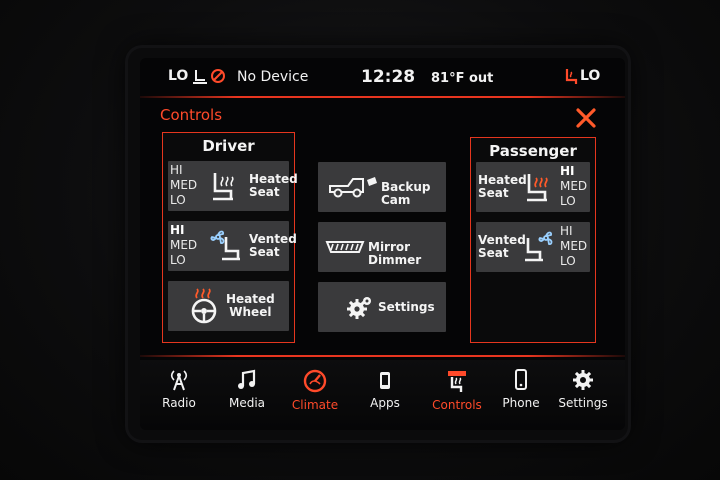  Describe the element at coordinates (586, 118) in the screenshot. I see `close-icon` at that location.